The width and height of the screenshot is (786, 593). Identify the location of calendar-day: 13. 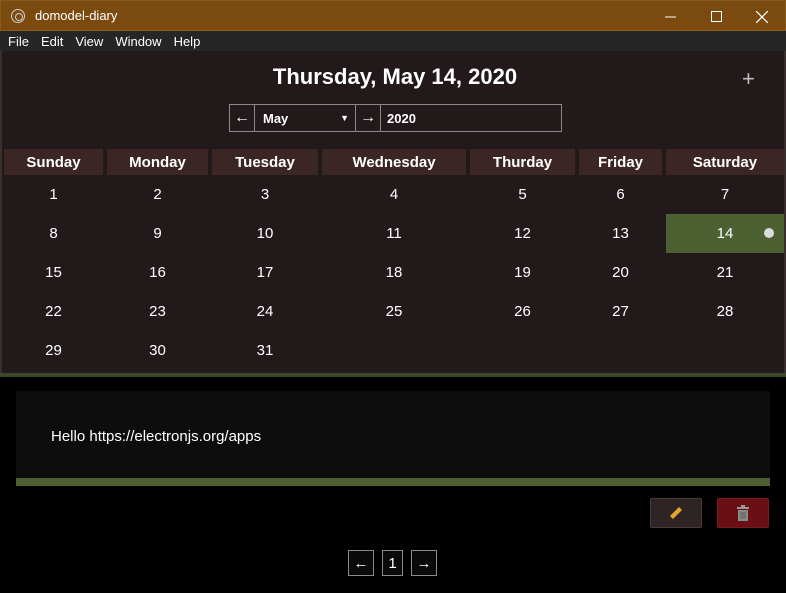
(620, 233).